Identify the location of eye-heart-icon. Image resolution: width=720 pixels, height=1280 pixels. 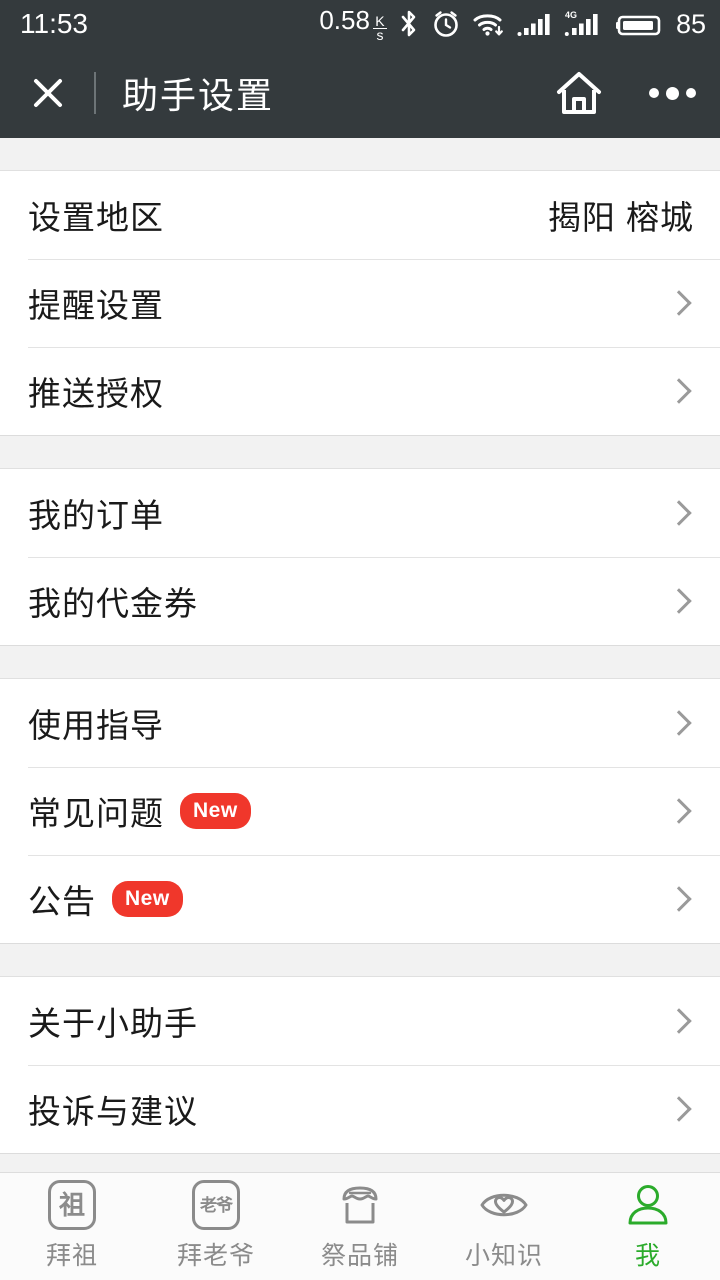
(504, 1205).